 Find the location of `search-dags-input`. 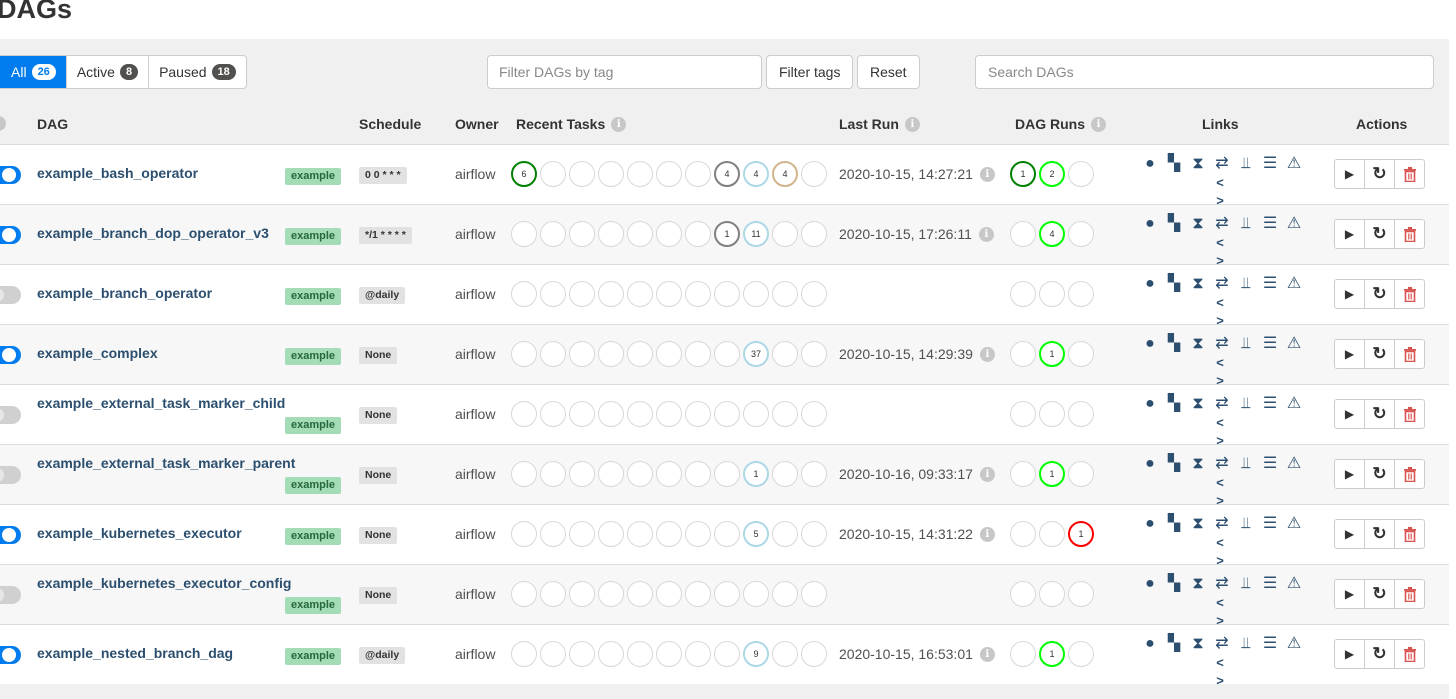

search-dags-input is located at coordinates (1204, 72).